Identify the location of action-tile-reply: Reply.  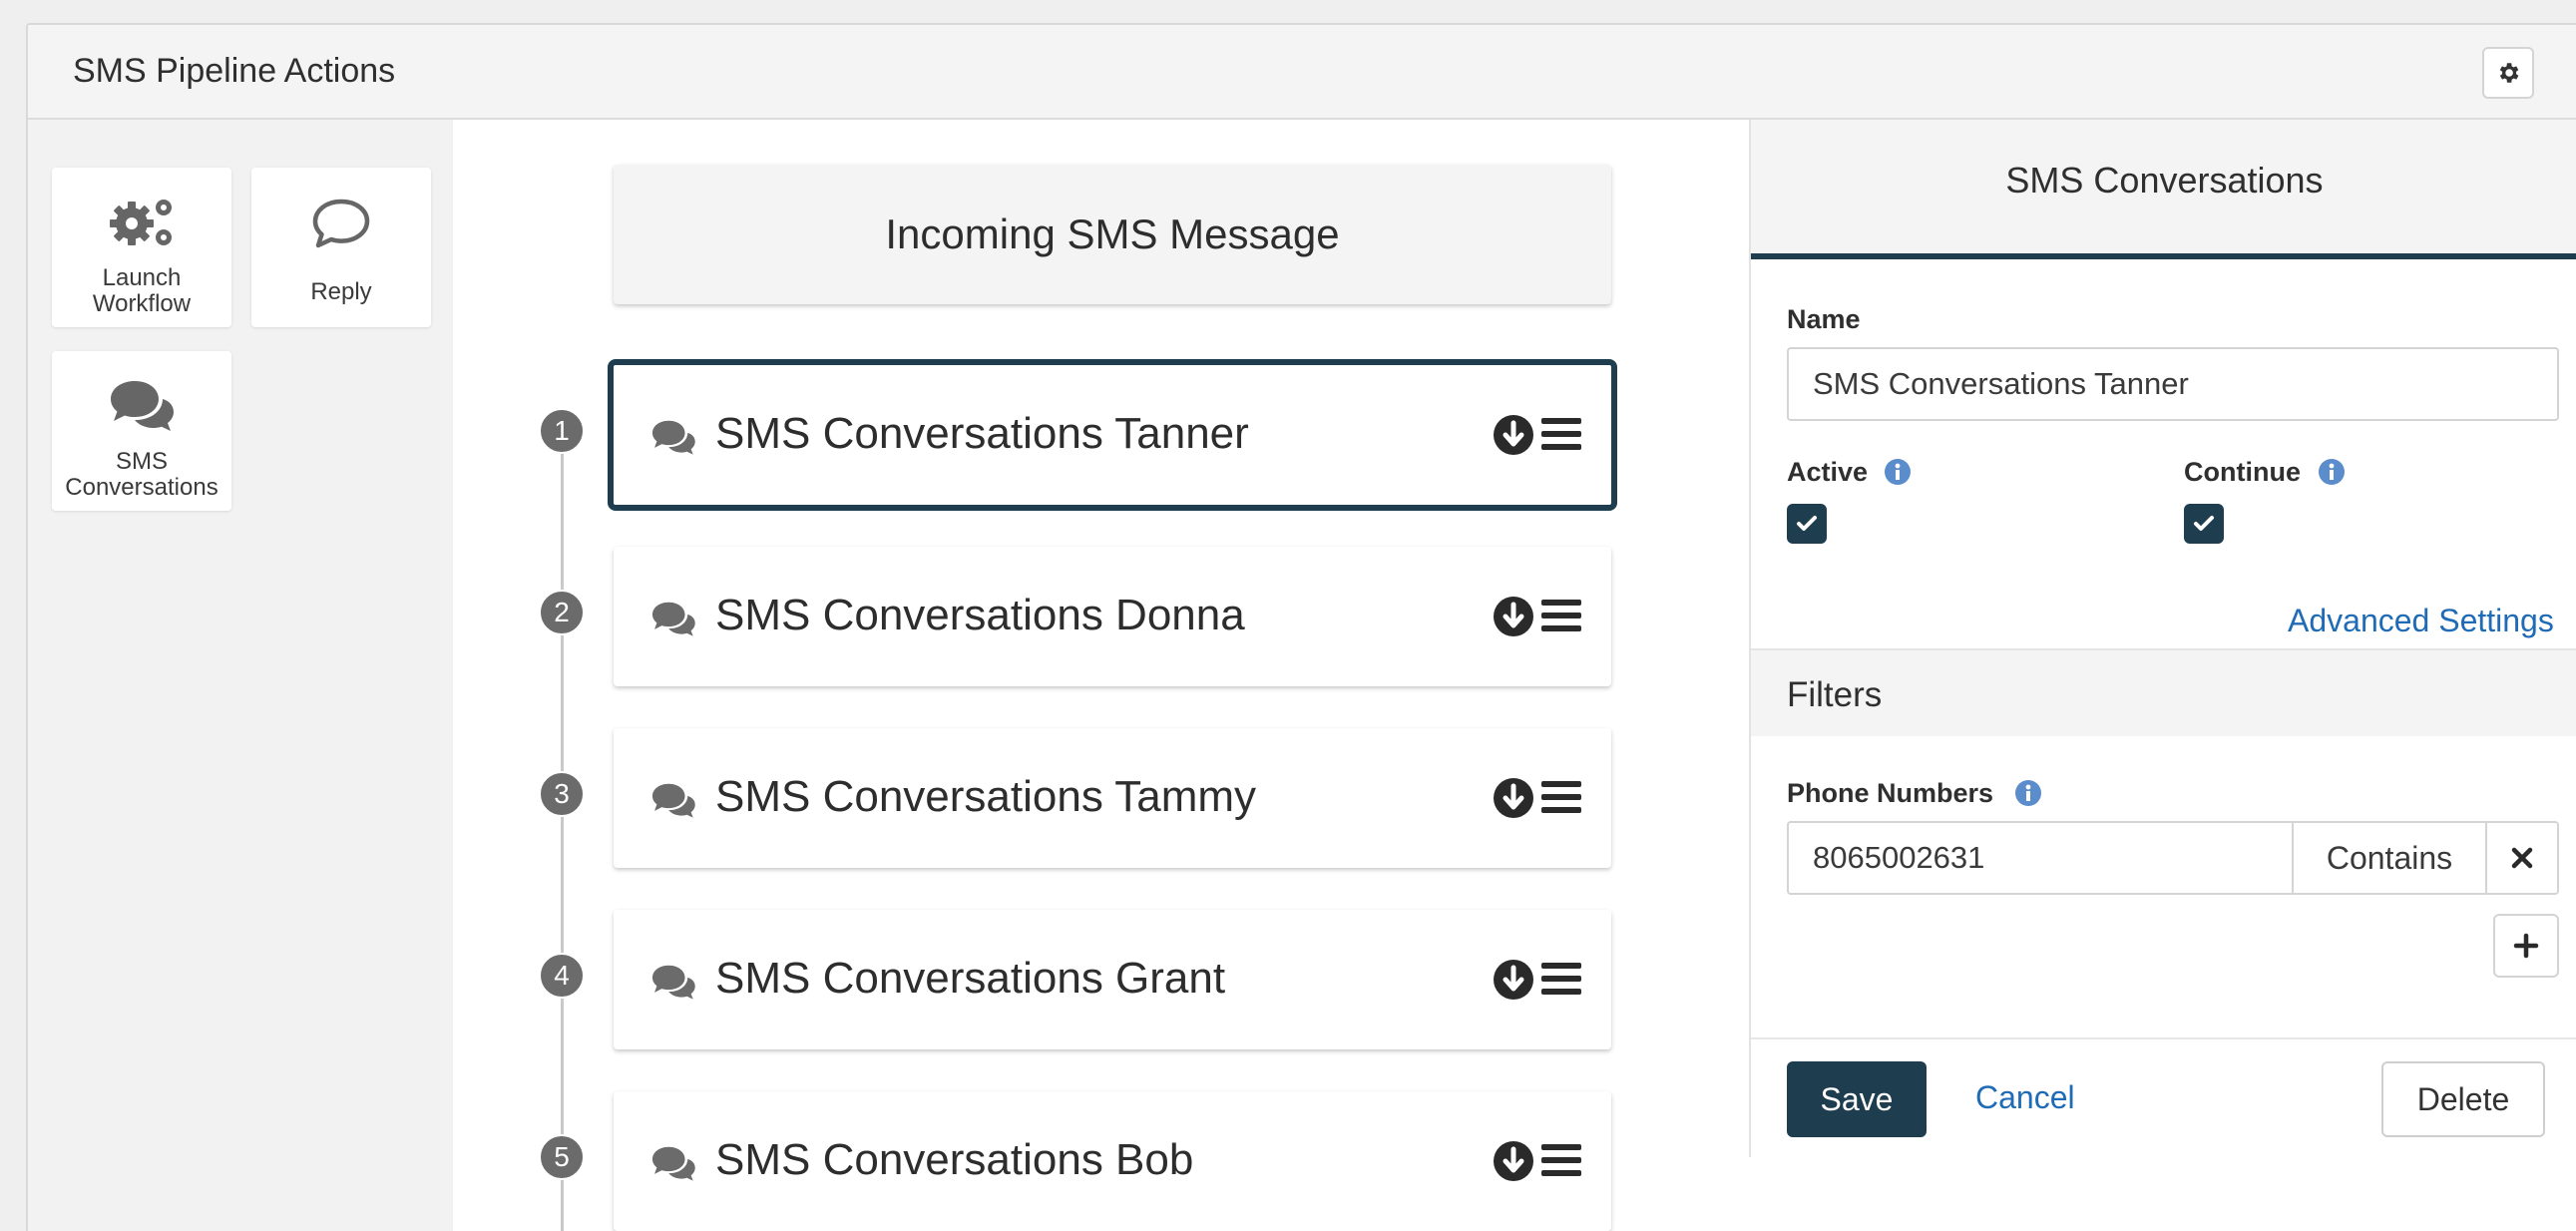
(341, 247).